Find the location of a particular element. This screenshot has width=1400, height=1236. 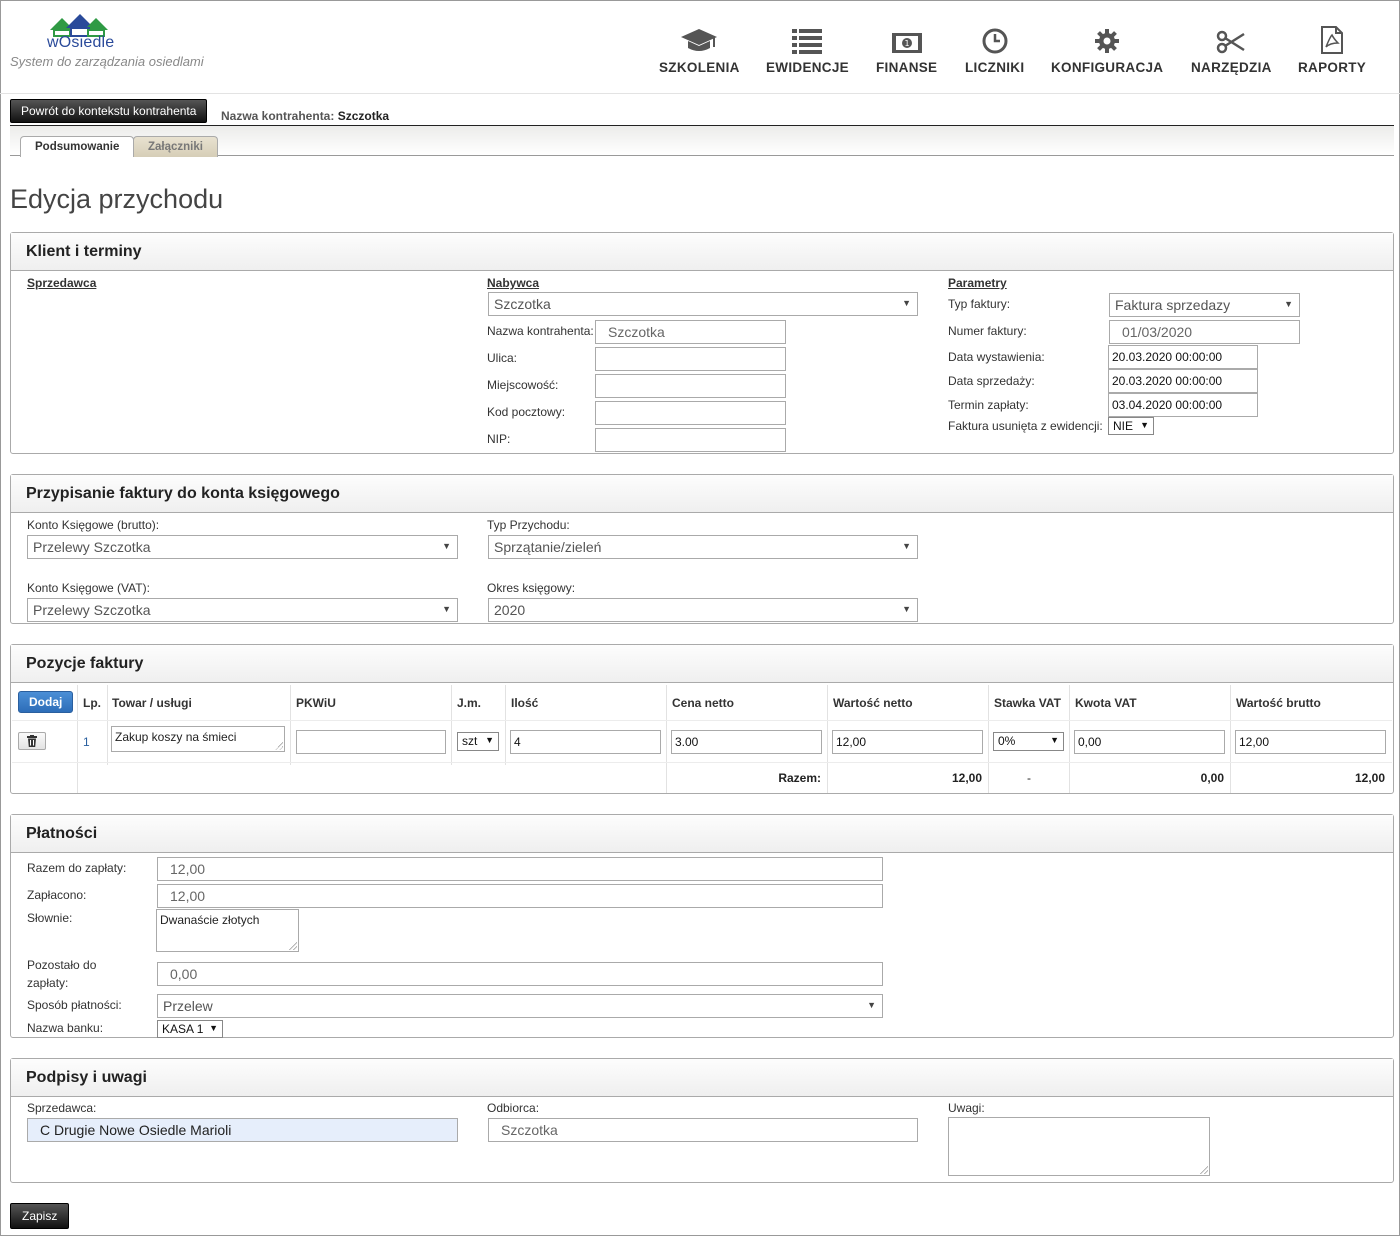

total-due-input: 12,00 is located at coordinates (520, 869).